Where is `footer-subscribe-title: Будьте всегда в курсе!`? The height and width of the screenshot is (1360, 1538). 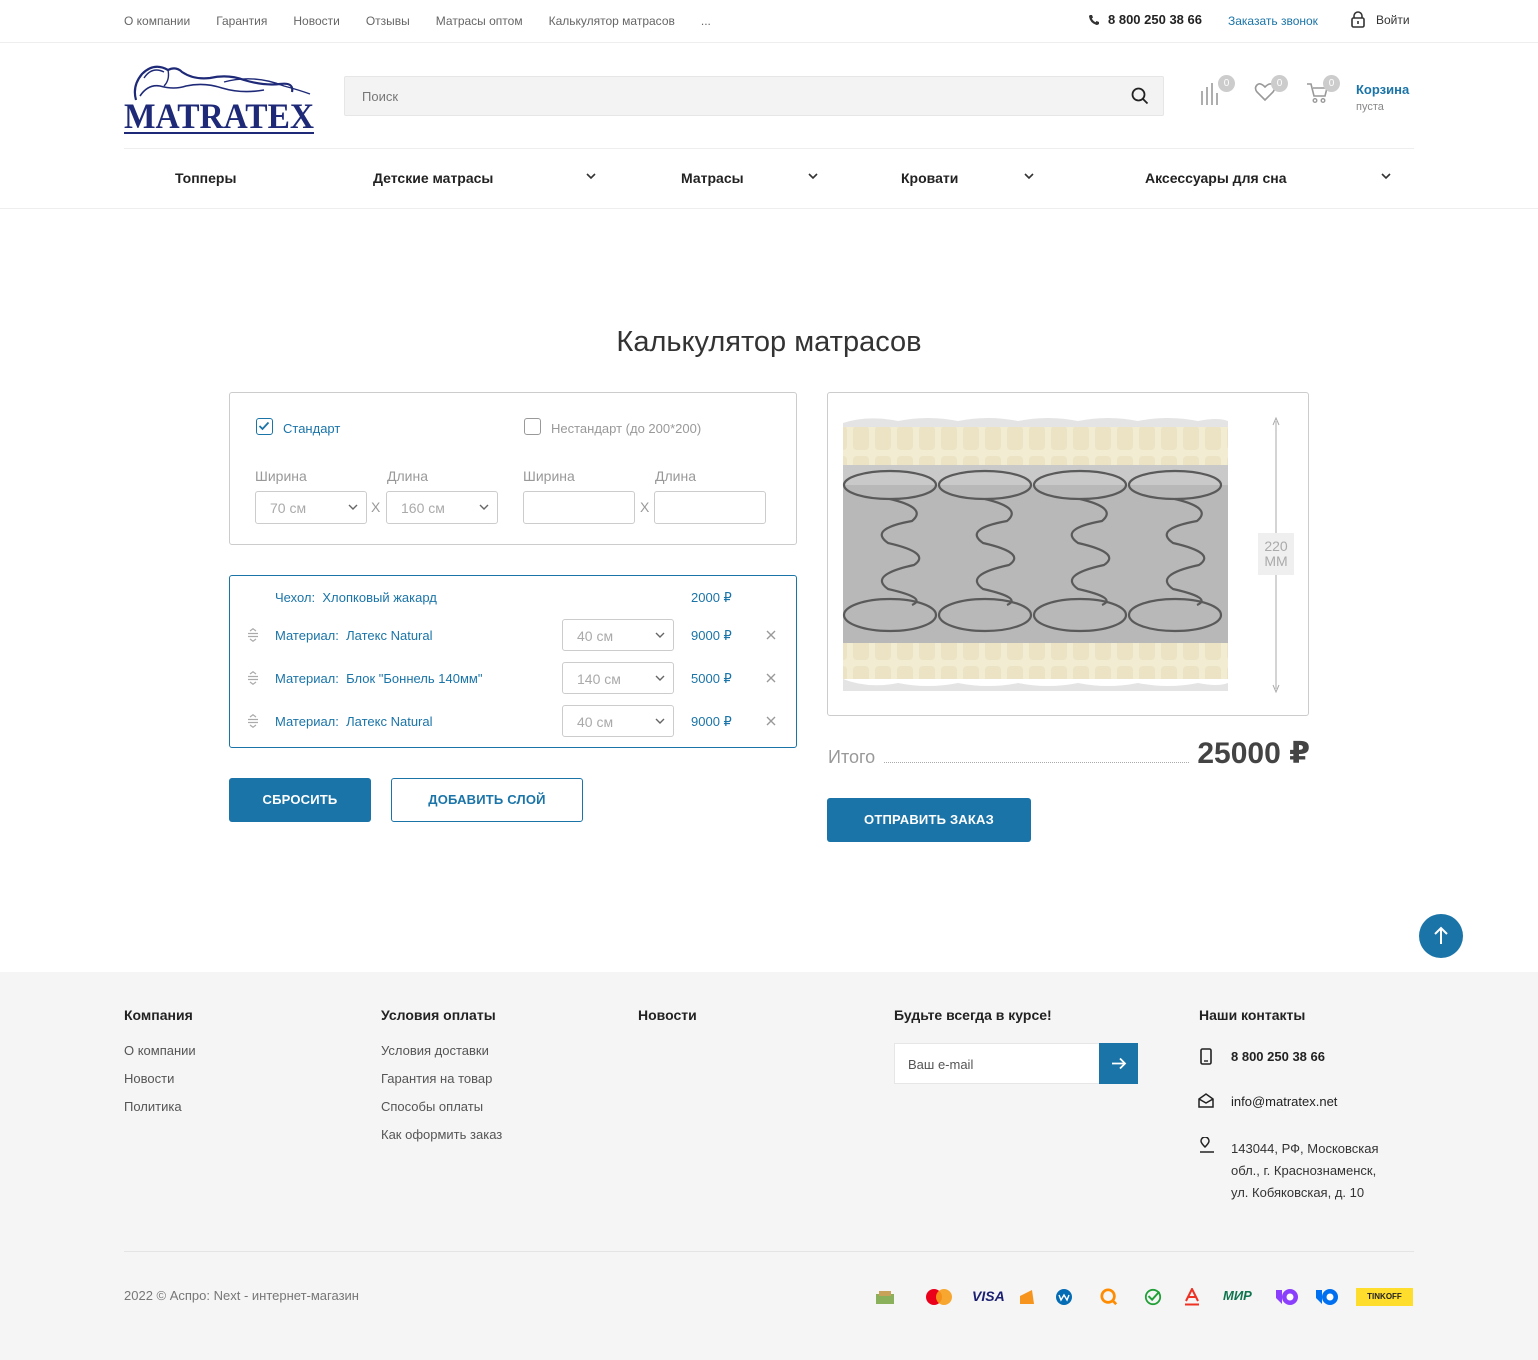
footer-subscribe-title: Будьте всегда в курсе! is located at coordinates (973, 1015).